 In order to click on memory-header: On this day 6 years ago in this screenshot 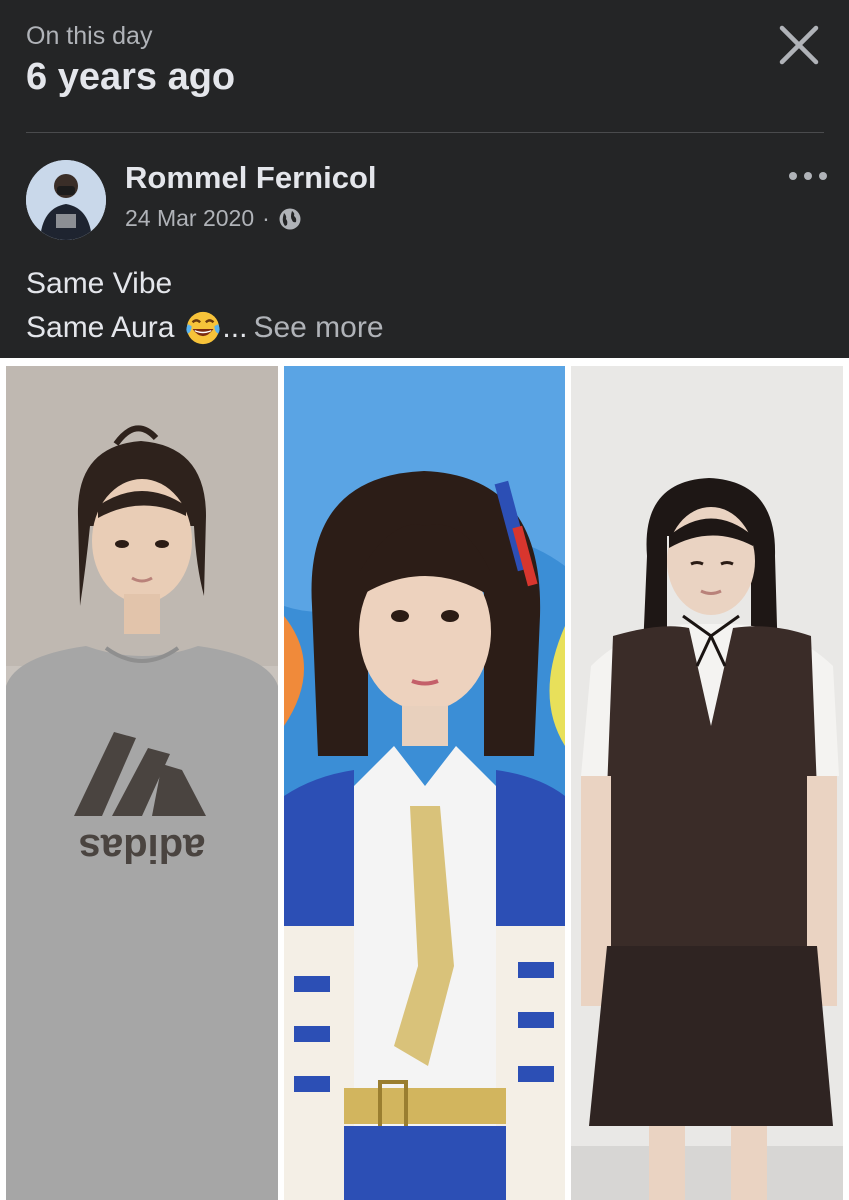, I will do `click(424, 67)`.